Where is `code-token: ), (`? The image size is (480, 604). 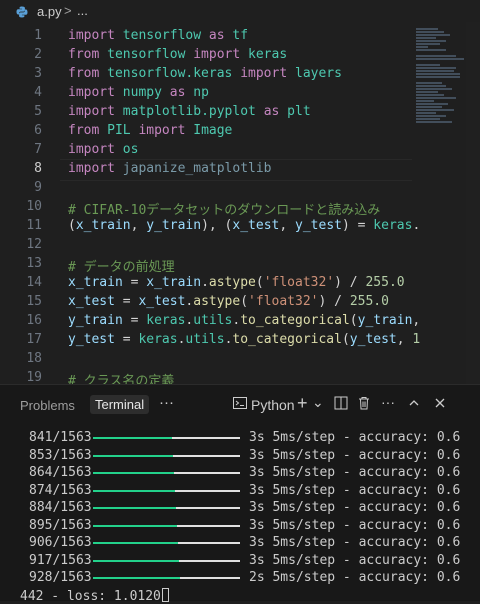 code-token: ), ( is located at coordinates (216, 225).